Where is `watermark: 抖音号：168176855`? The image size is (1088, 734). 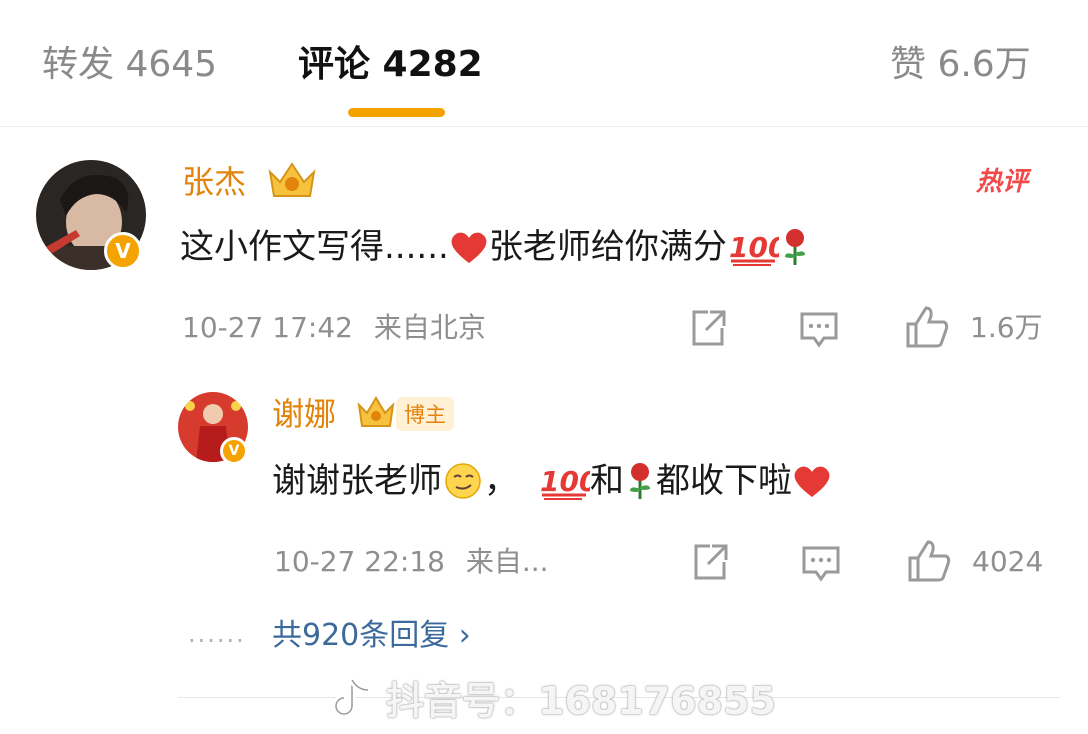 watermark: 抖音号：168176855 is located at coordinates (553, 697).